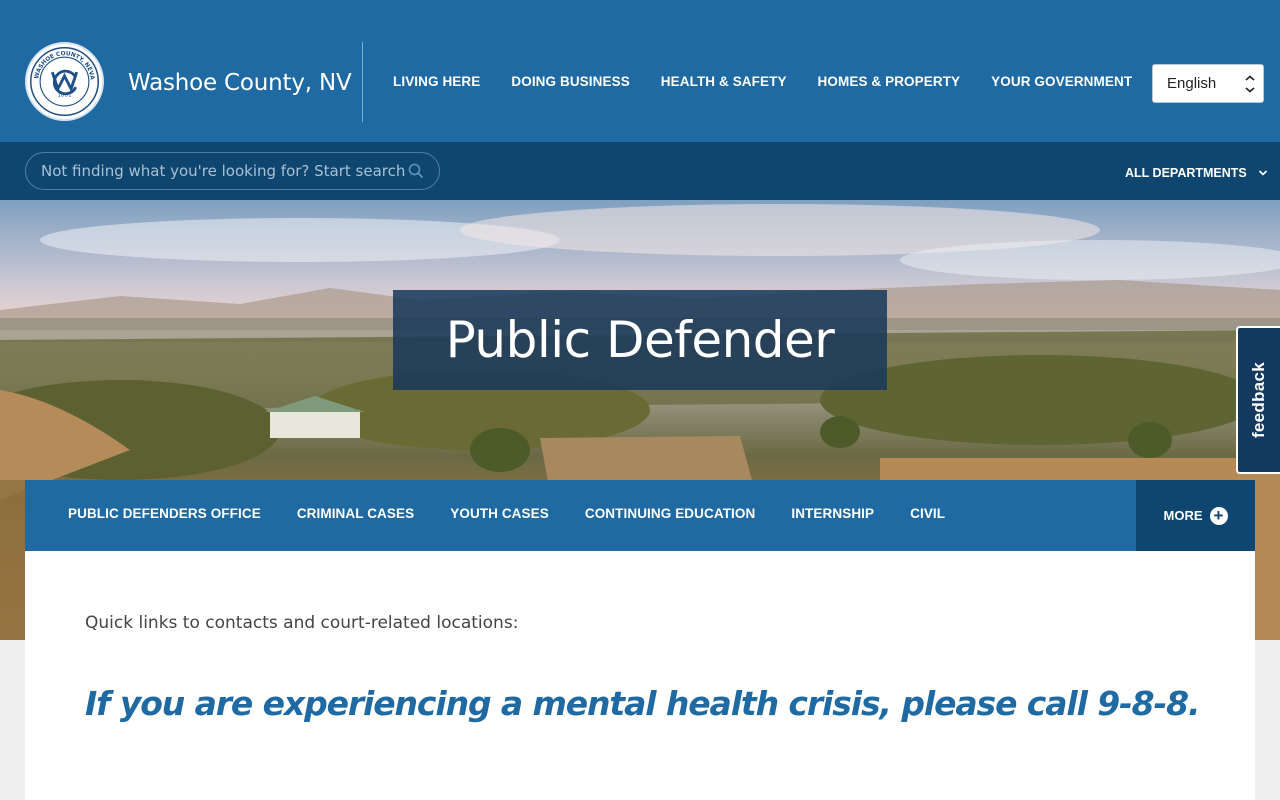 The image size is (1280, 800). Describe the element at coordinates (1218, 515) in the screenshot. I see `plus-circle-icon: +` at that location.